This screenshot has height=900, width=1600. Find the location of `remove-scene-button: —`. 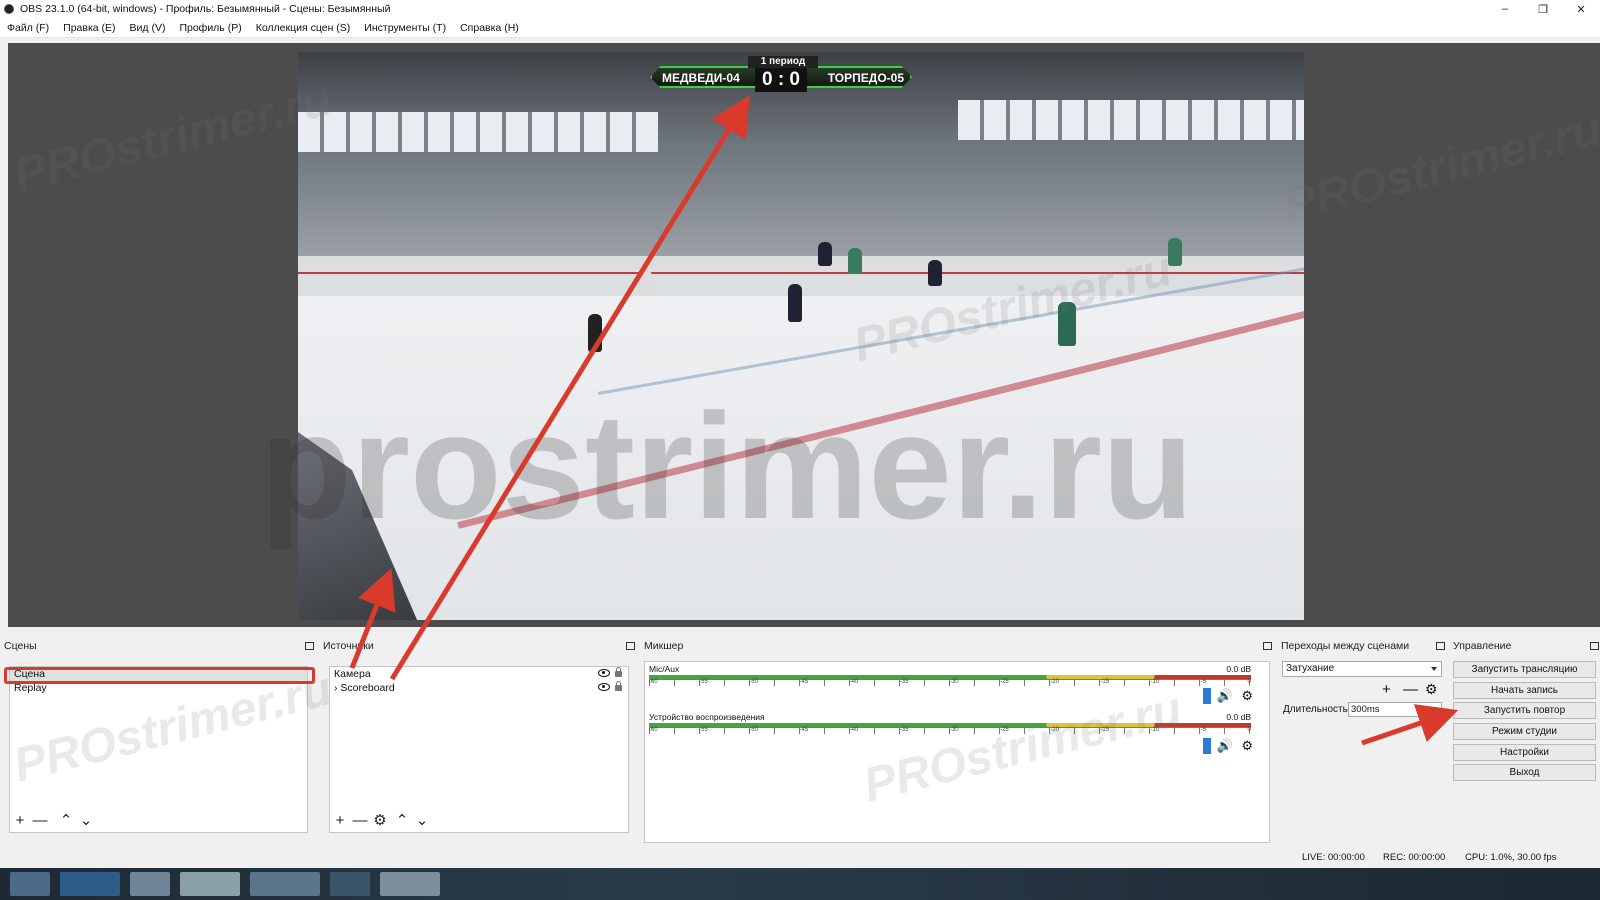

remove-scene-button: — is located at coordinates (40, 820).